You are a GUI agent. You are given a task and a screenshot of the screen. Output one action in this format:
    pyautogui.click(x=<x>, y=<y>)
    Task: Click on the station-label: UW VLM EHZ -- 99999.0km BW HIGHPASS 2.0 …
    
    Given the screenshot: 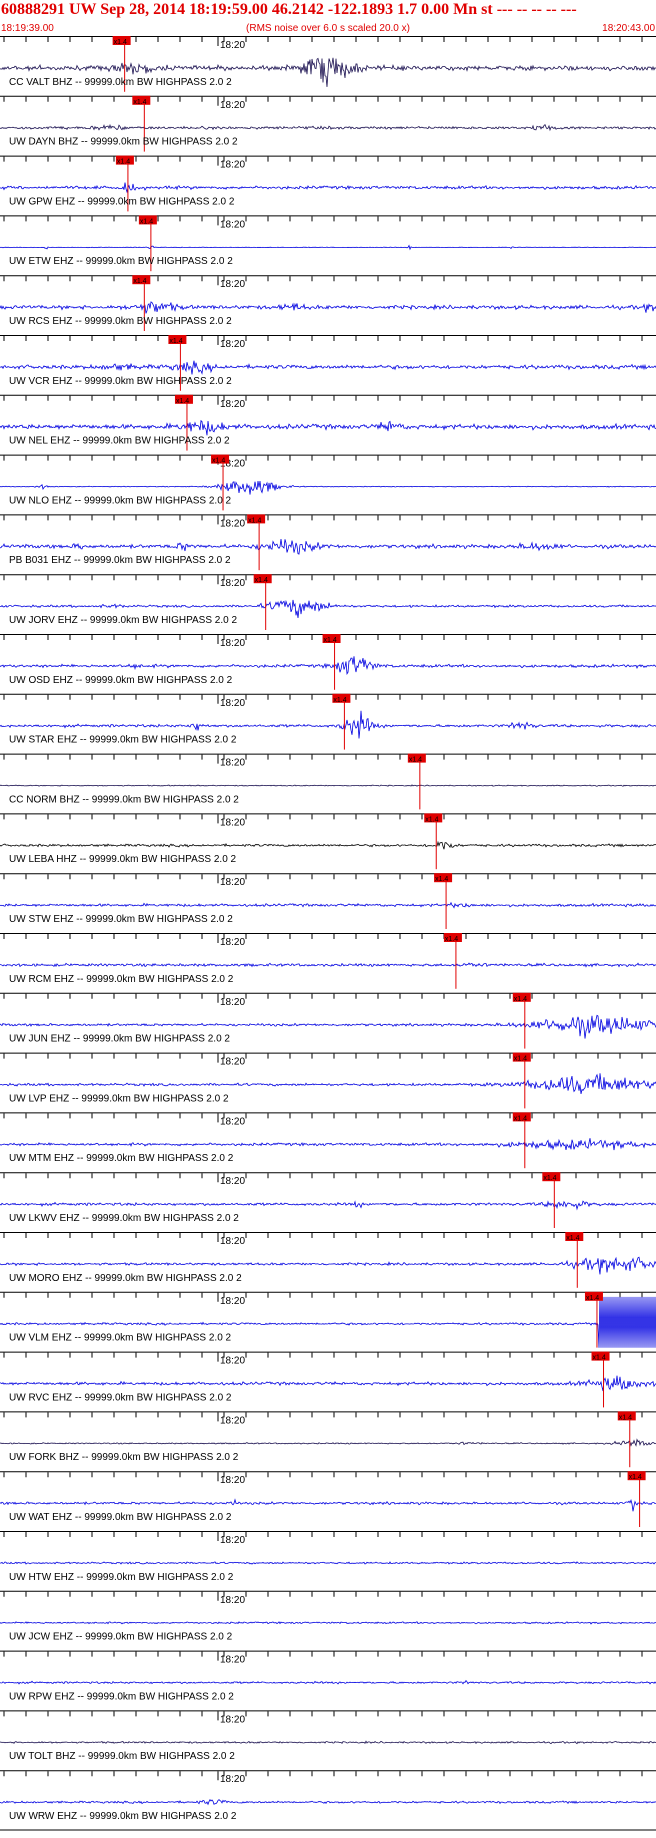 What is the action you would take?
    pyautogui.click(x=120, y=1338)
    